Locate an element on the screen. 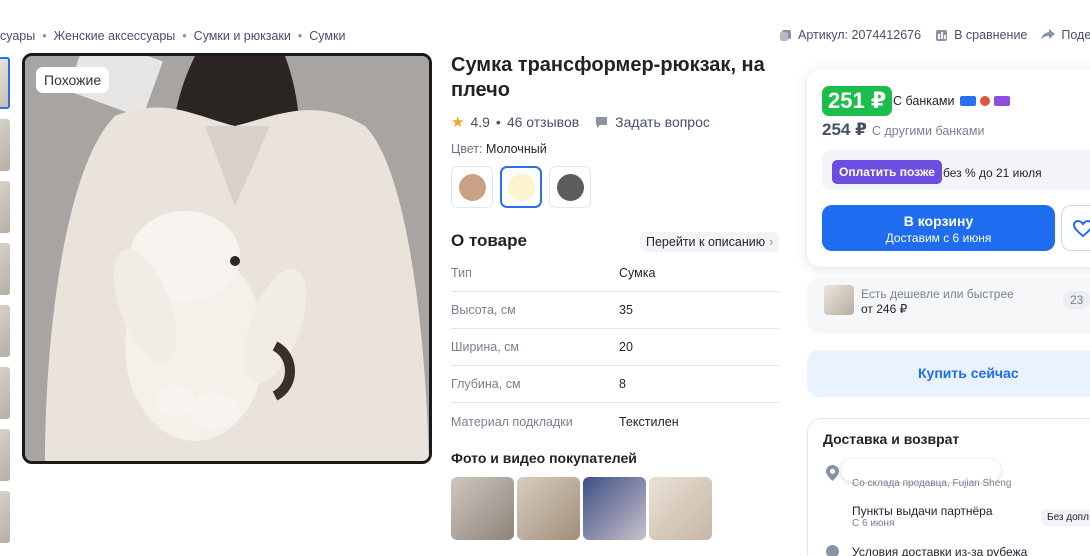 The width and height of the screenshot is (1090, 556). price-bank-label-row: С банками is located at coordinates (951, 101).